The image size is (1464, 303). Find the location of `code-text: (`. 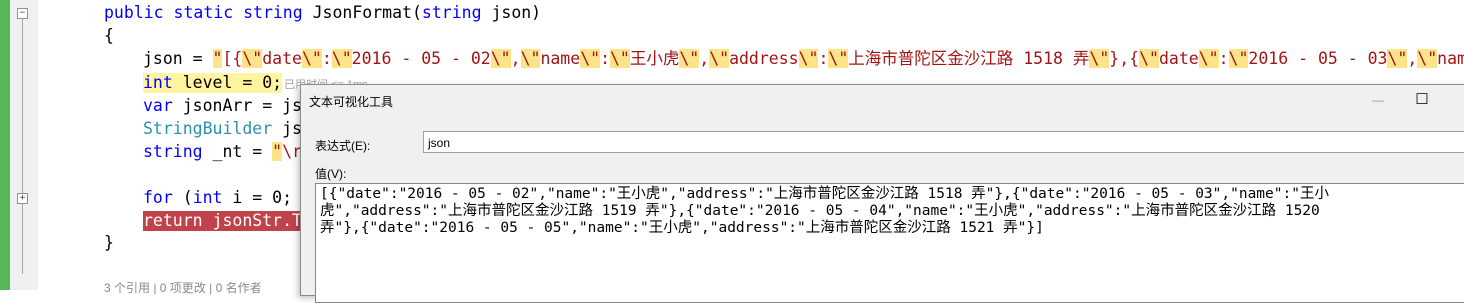

code-text: ( is located at coordinates (182, 197).